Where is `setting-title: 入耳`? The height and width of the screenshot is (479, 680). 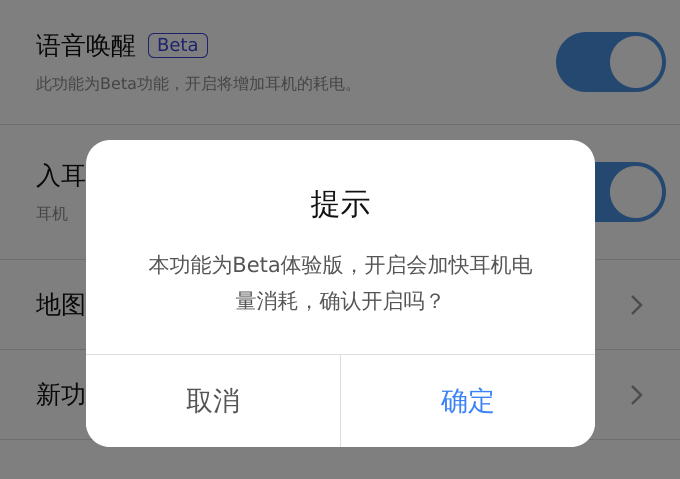 setting-title: 入耳 is located at coordinates (61, 176).